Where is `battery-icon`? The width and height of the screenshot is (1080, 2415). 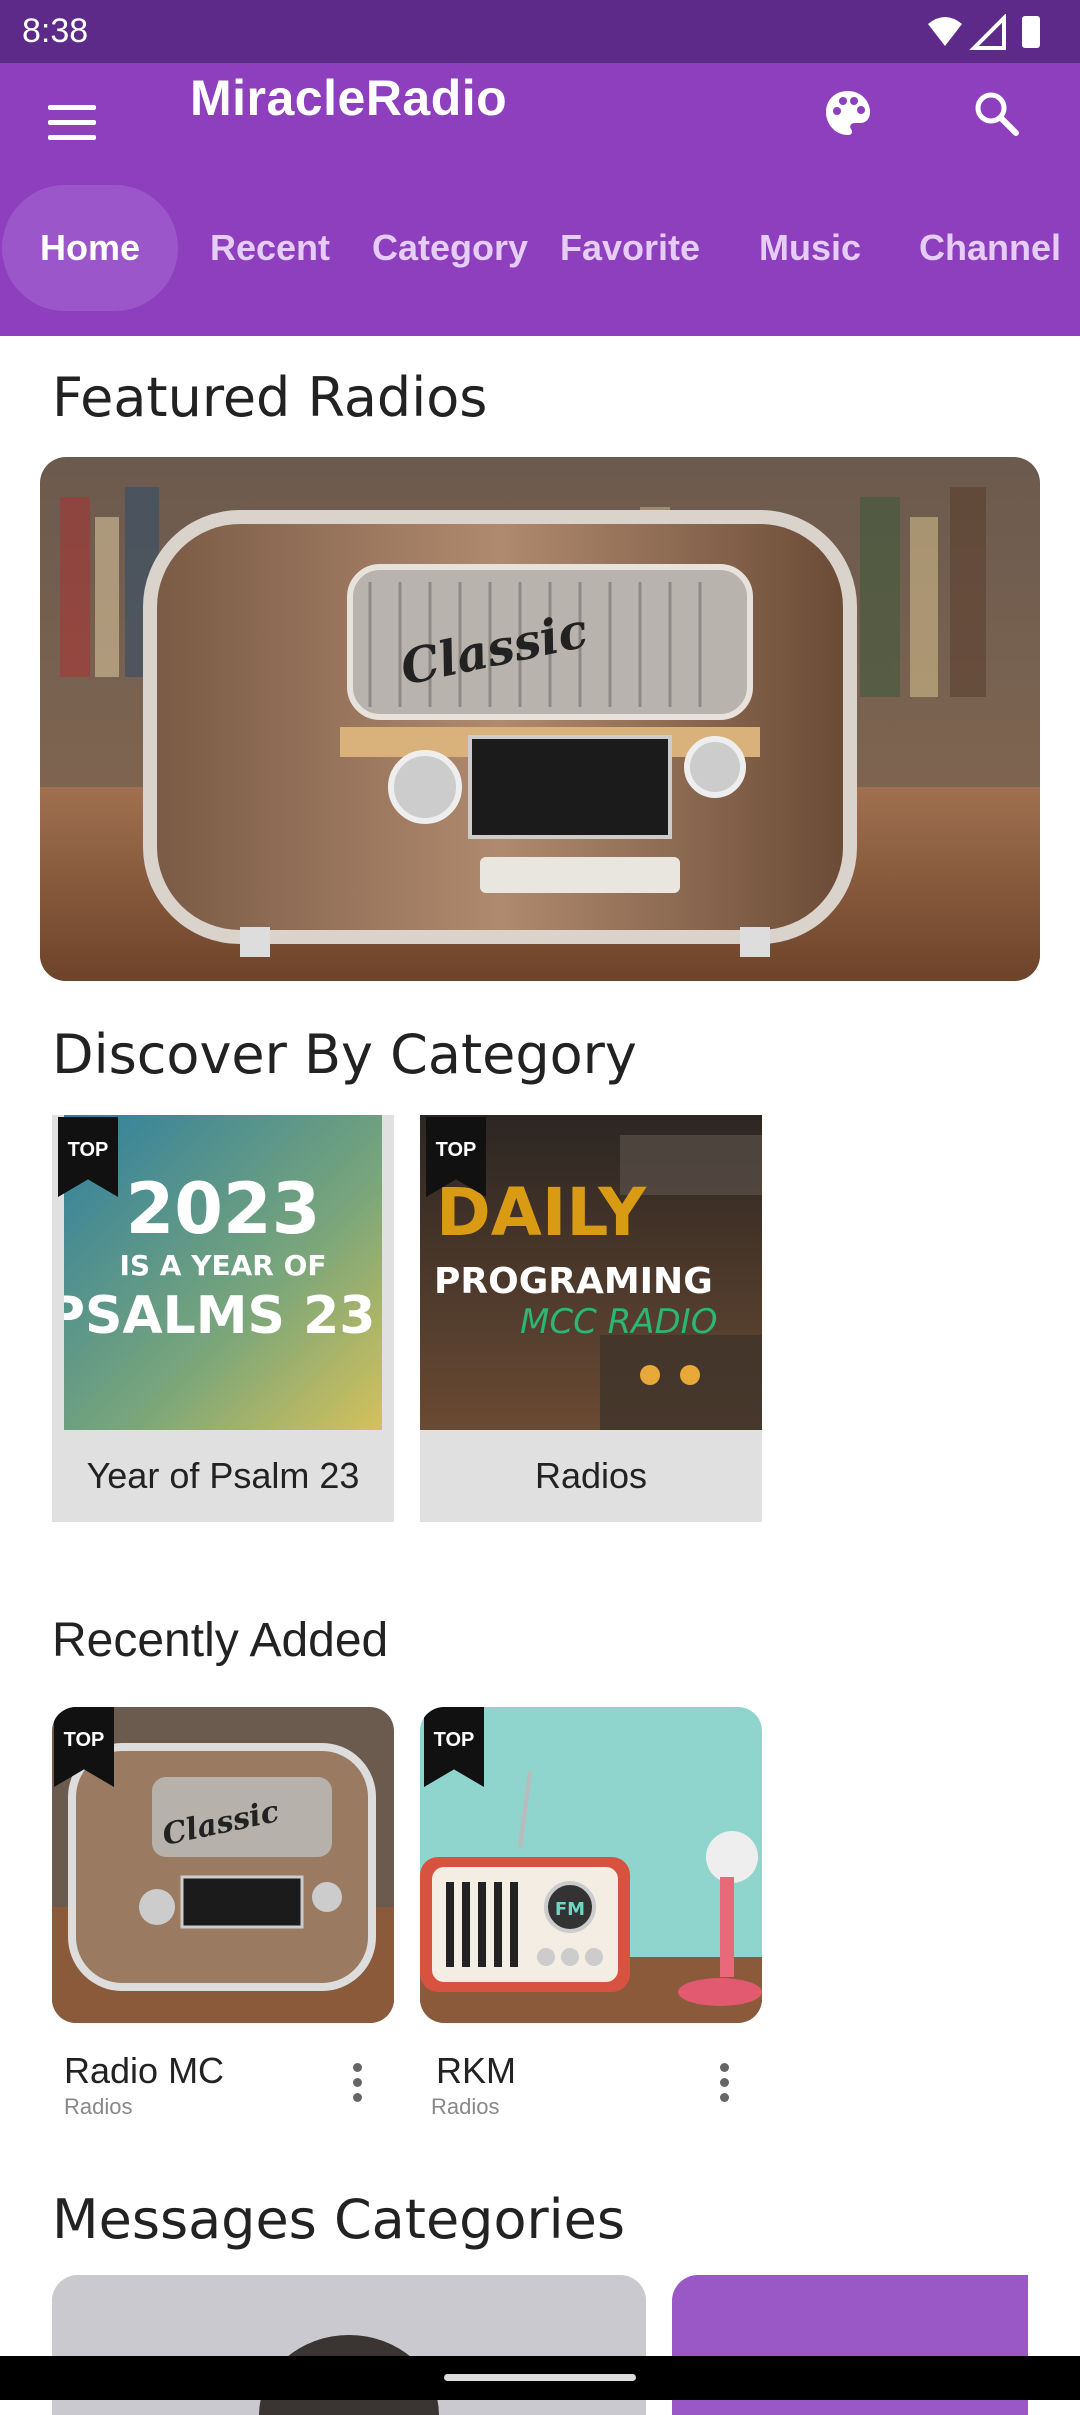 battery-icon is located at coordinates (1031, 32).